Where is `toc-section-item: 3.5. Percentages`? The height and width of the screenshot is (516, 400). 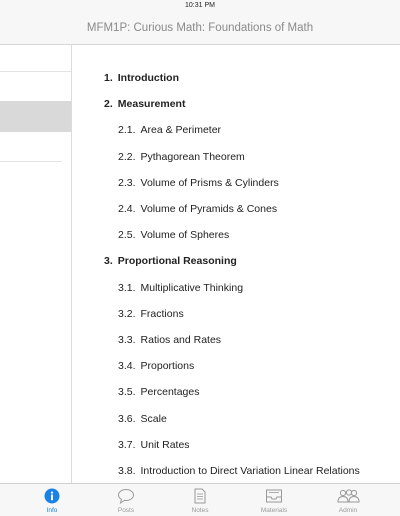 toc-section-item: 3.5. Percentages is located at coordinates (236, 392).